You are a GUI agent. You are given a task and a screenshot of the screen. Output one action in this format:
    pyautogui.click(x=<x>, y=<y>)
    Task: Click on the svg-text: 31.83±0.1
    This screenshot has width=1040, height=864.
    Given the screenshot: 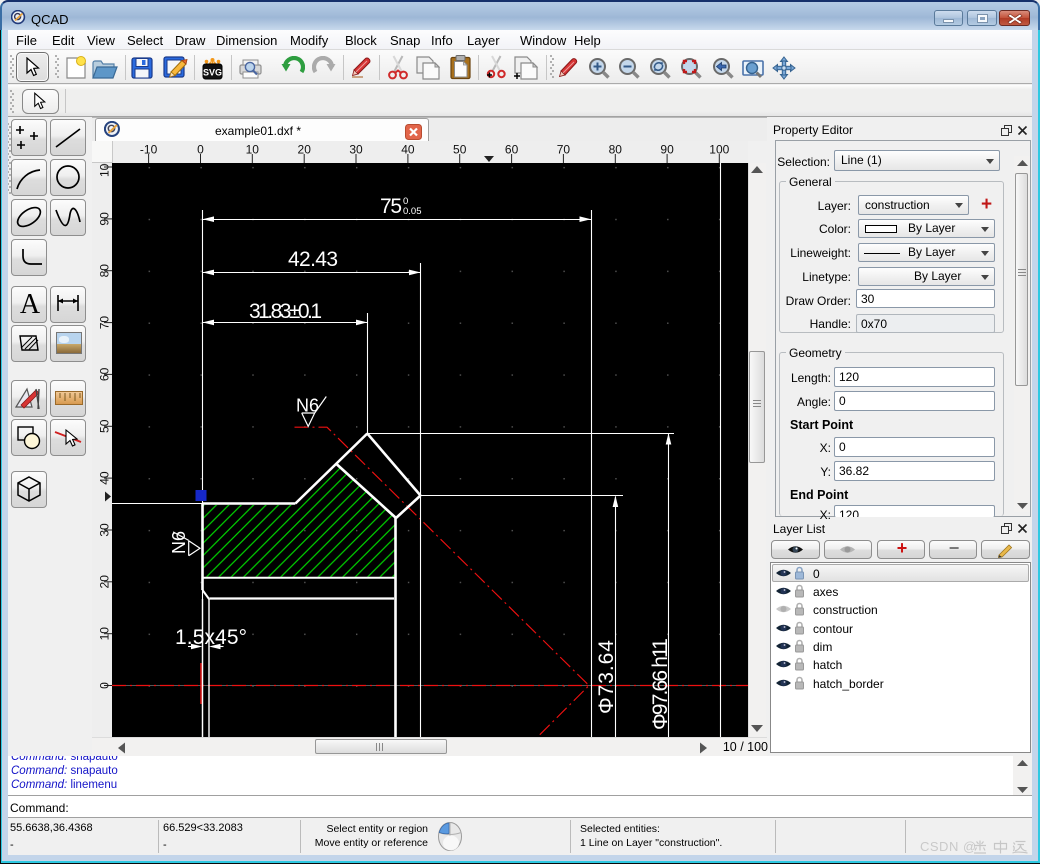 What is the action you would take?
    pyautogui.click(x=285, y=311)
    